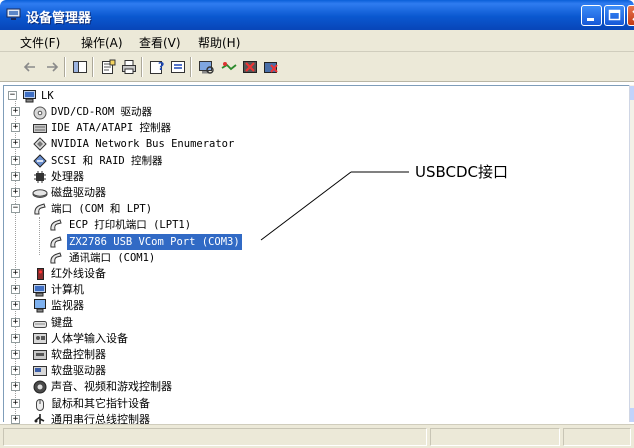  I want to click on callout-line, so click(334, 206).